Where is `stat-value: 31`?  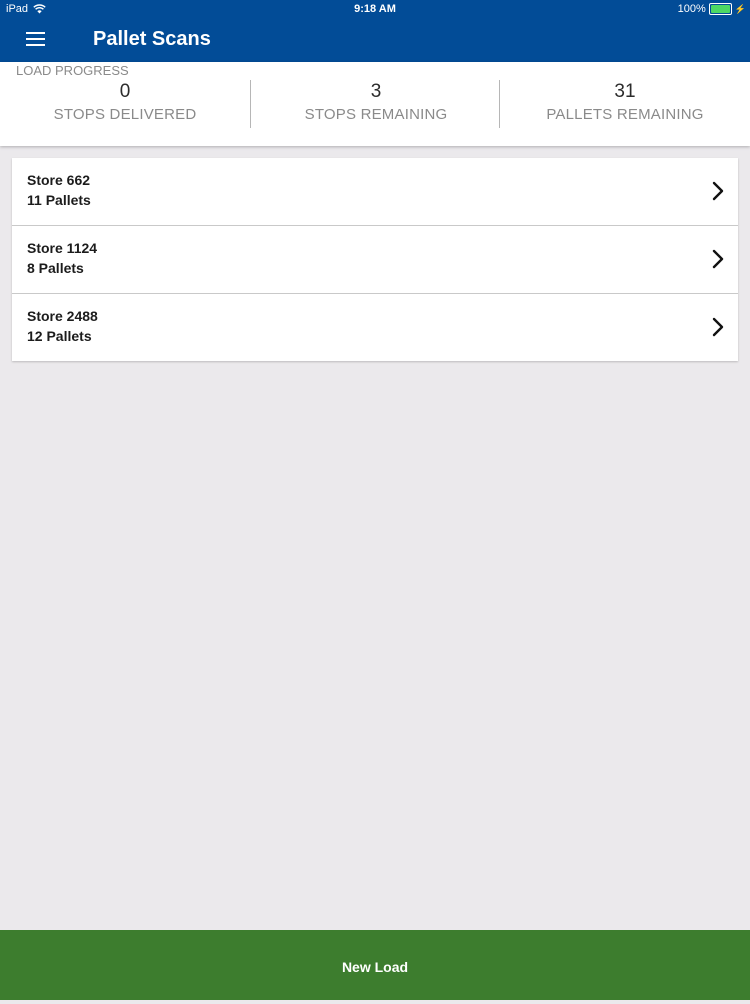 stat-value: 31 is located at coordinates (625, 91).